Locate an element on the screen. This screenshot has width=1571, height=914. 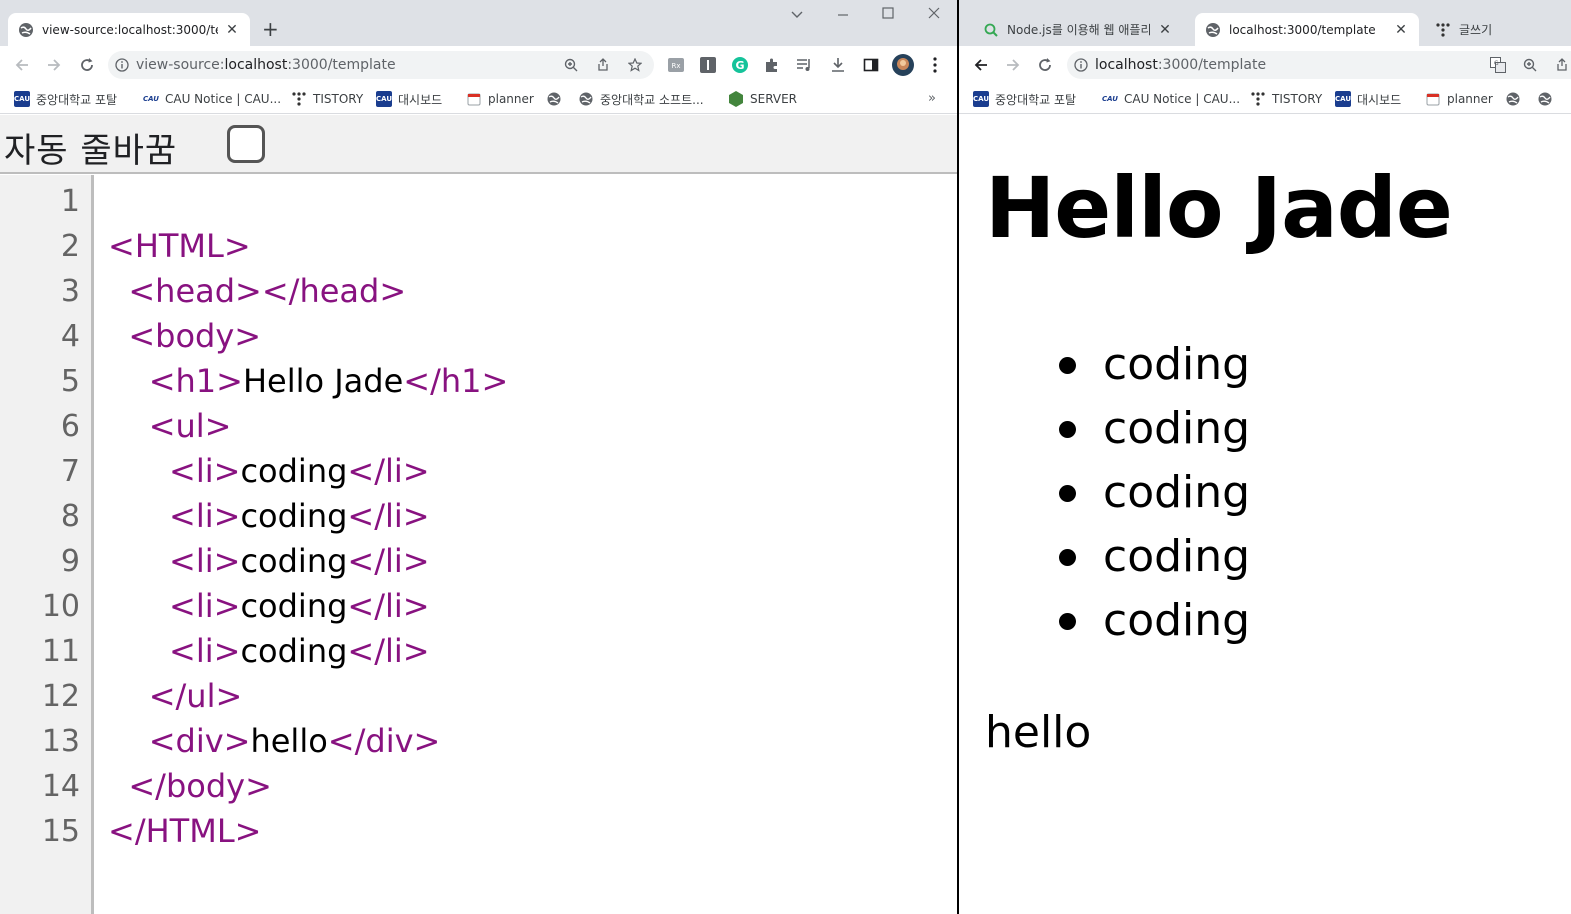
url-host: localhost is located at coordinates (256, 65).